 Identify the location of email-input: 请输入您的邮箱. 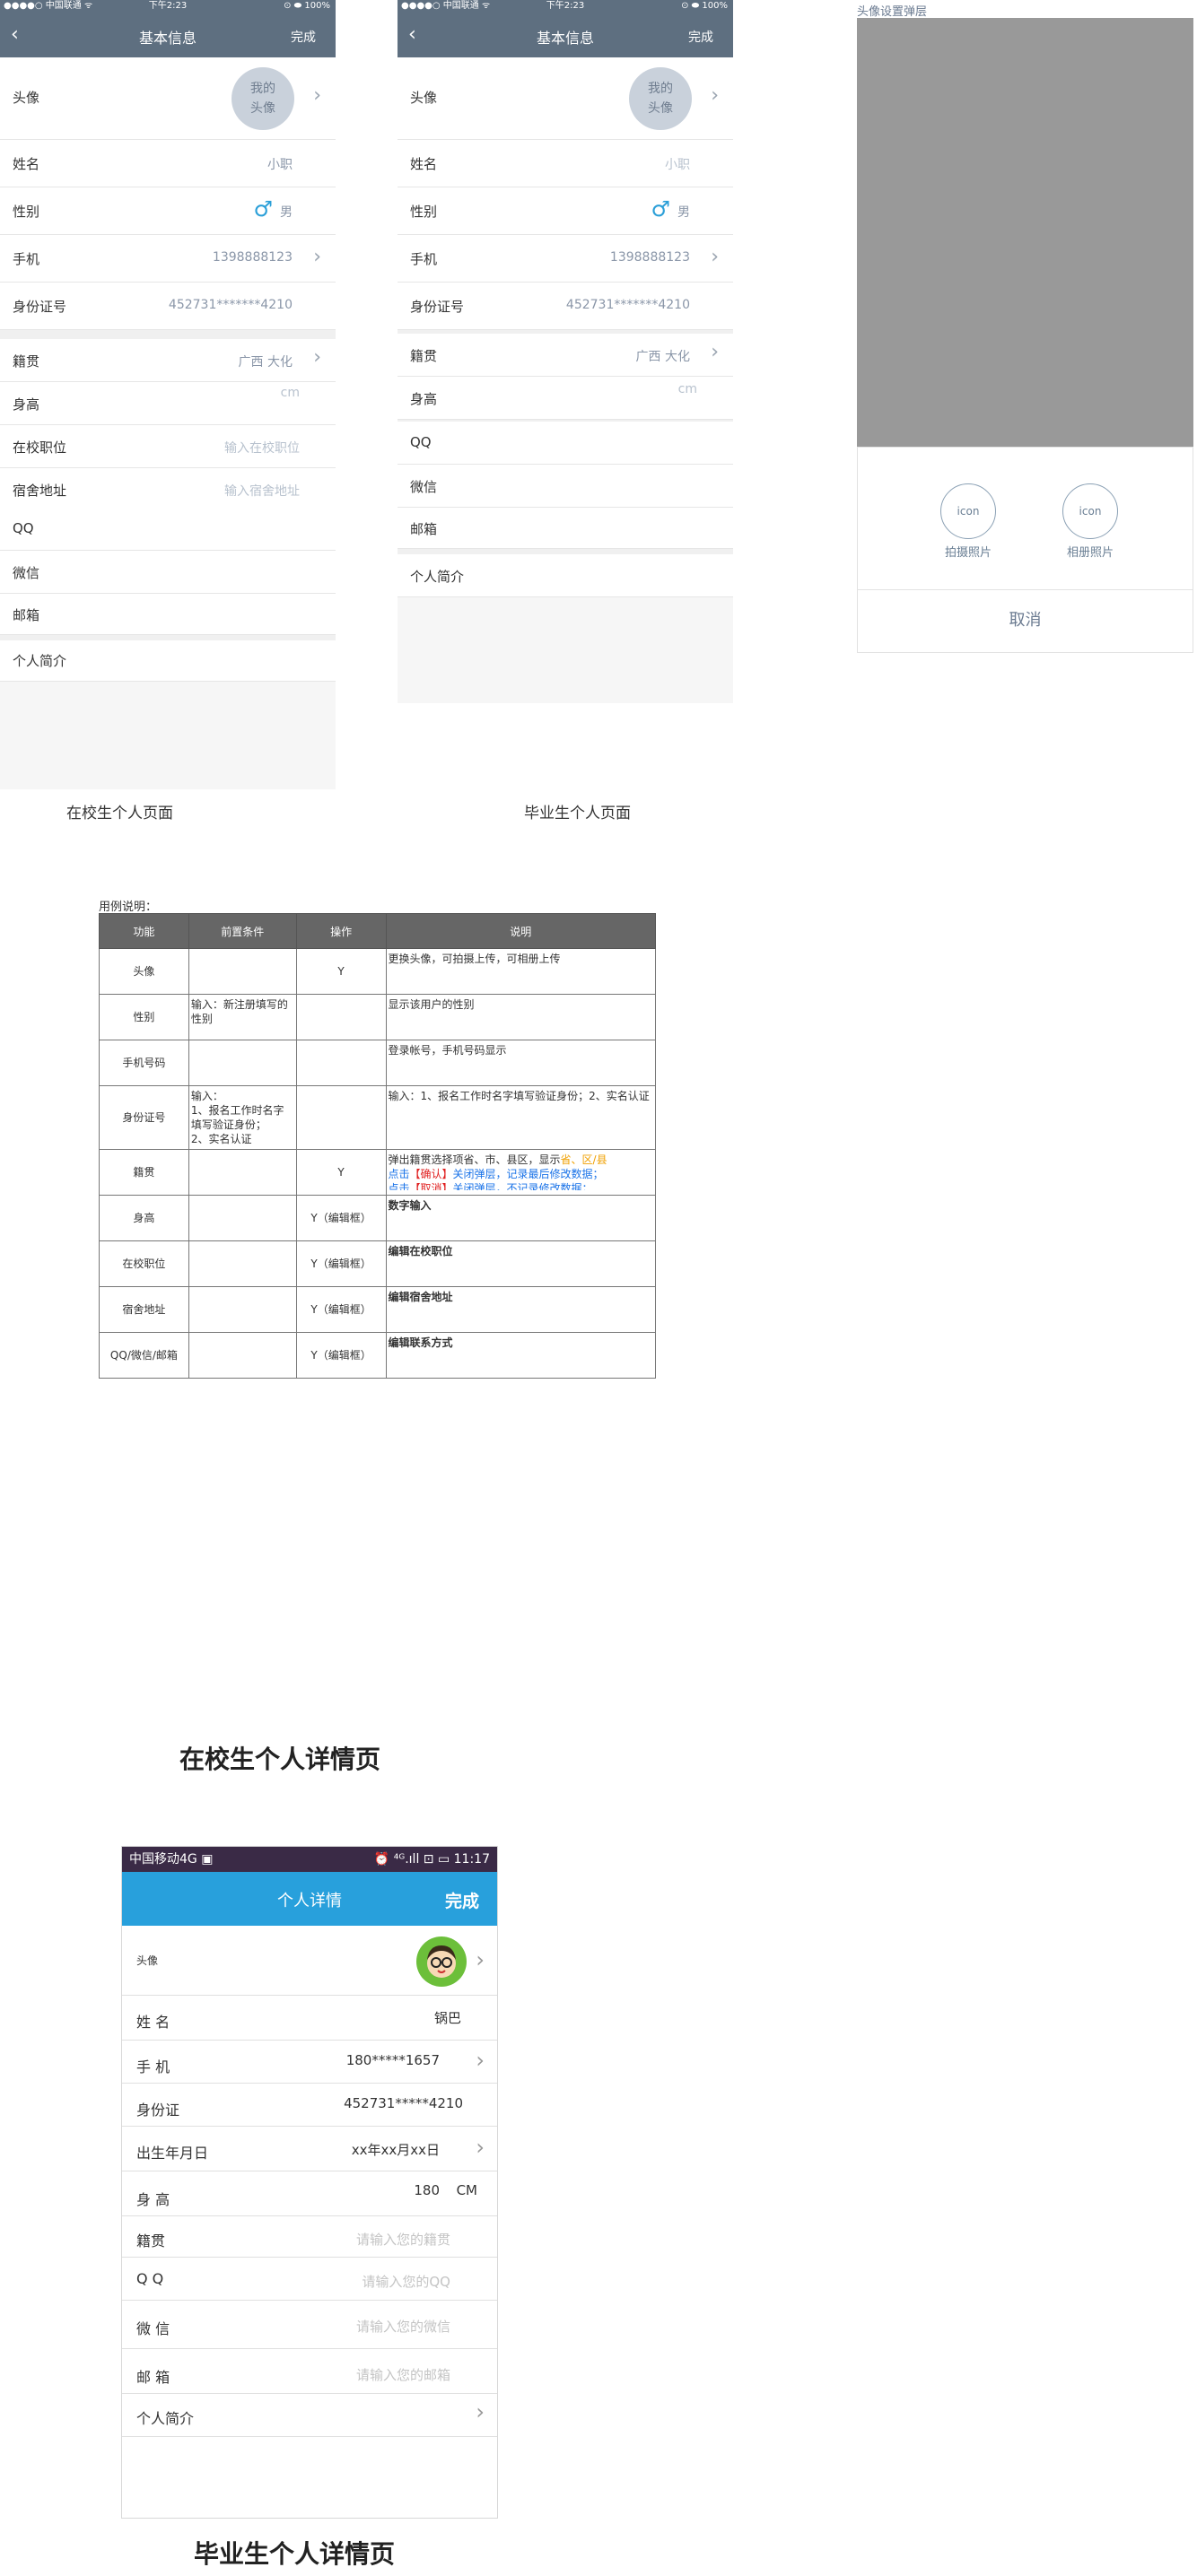
(403, 2374).